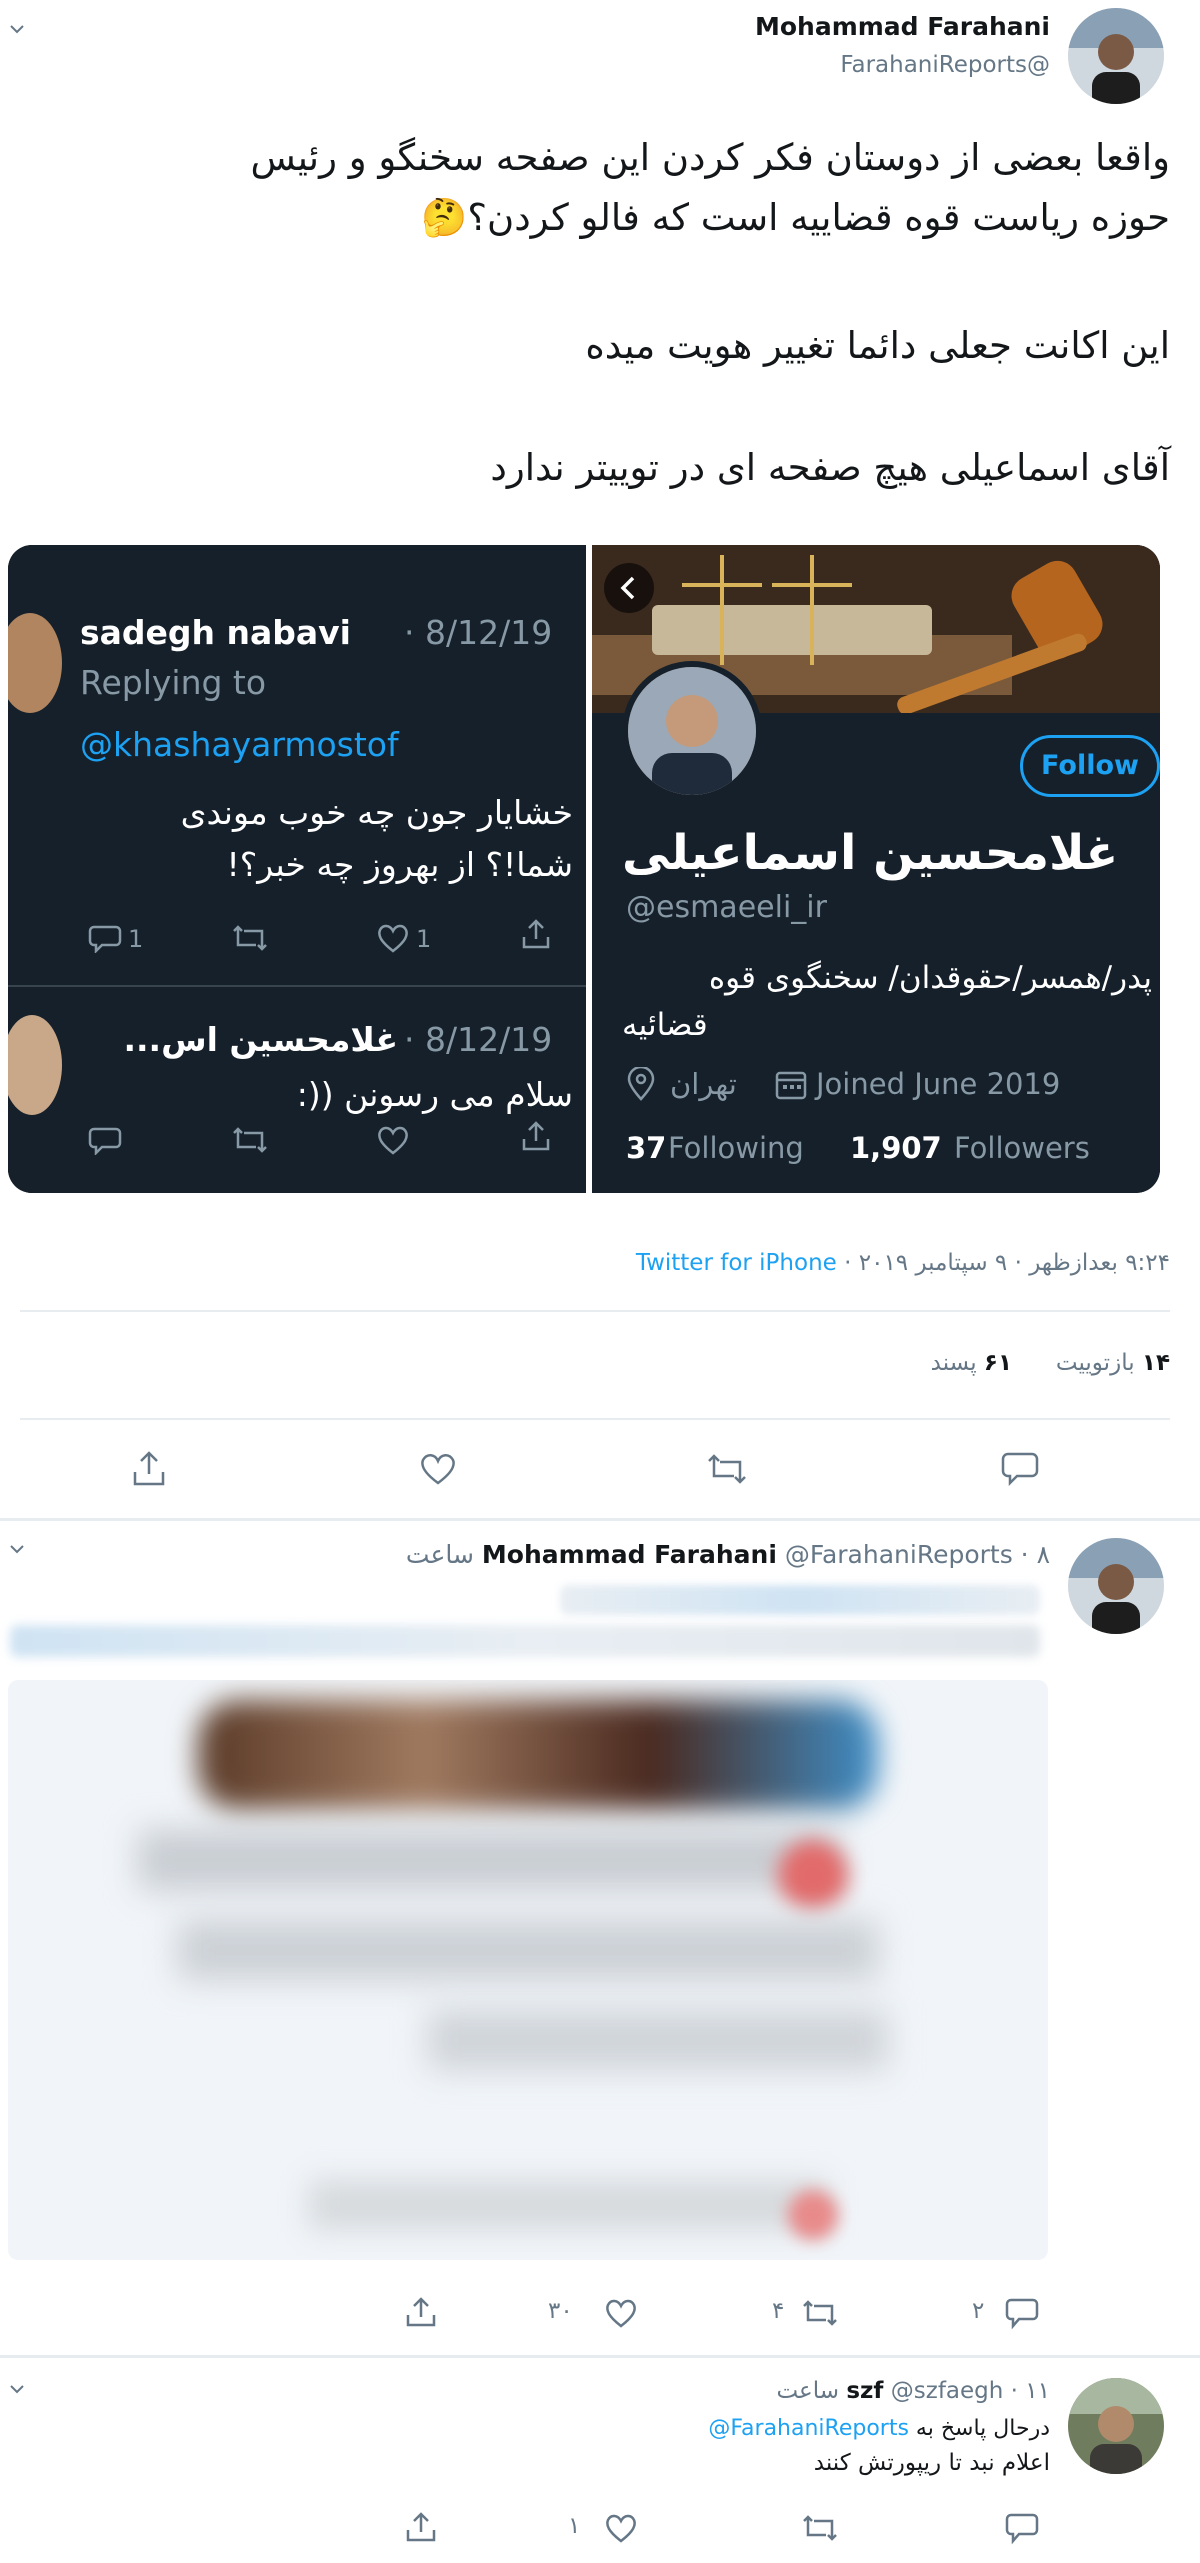 The width and height of the screenshot is (1200, 2563). I want to click on follow-button-label: Follow, so click(1090, 765).